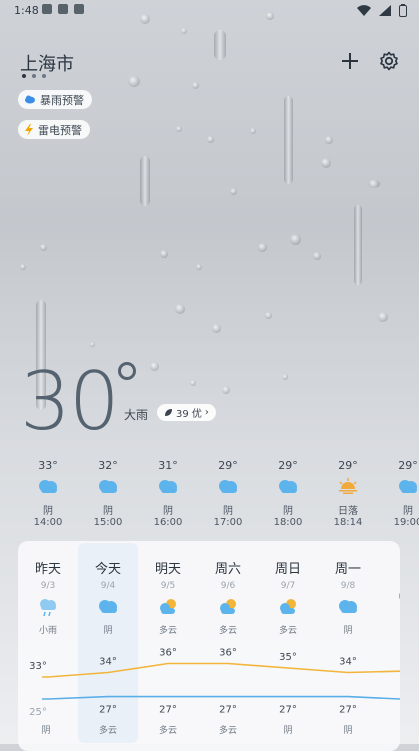  Describe the element at coordinates (168, 493) in the screenshot. I see `hour-item: 31° 阴 16:00` at that location.